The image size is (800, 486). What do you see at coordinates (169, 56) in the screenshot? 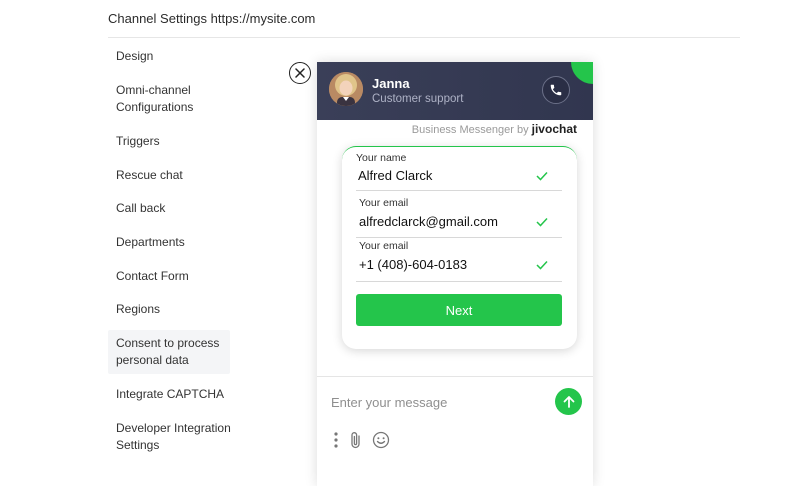
I see `sidebar-item-design: Design` at bounding box center [169, 56].